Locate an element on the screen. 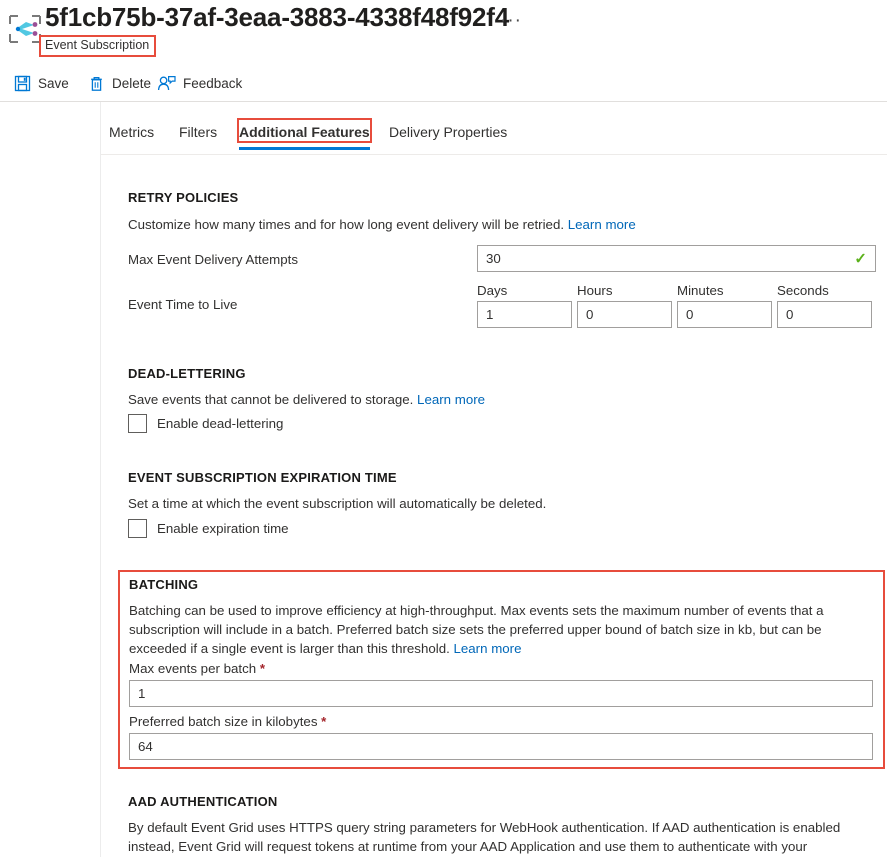  max-events-per-batch-value: 1 is located at coordinates (142, 693).